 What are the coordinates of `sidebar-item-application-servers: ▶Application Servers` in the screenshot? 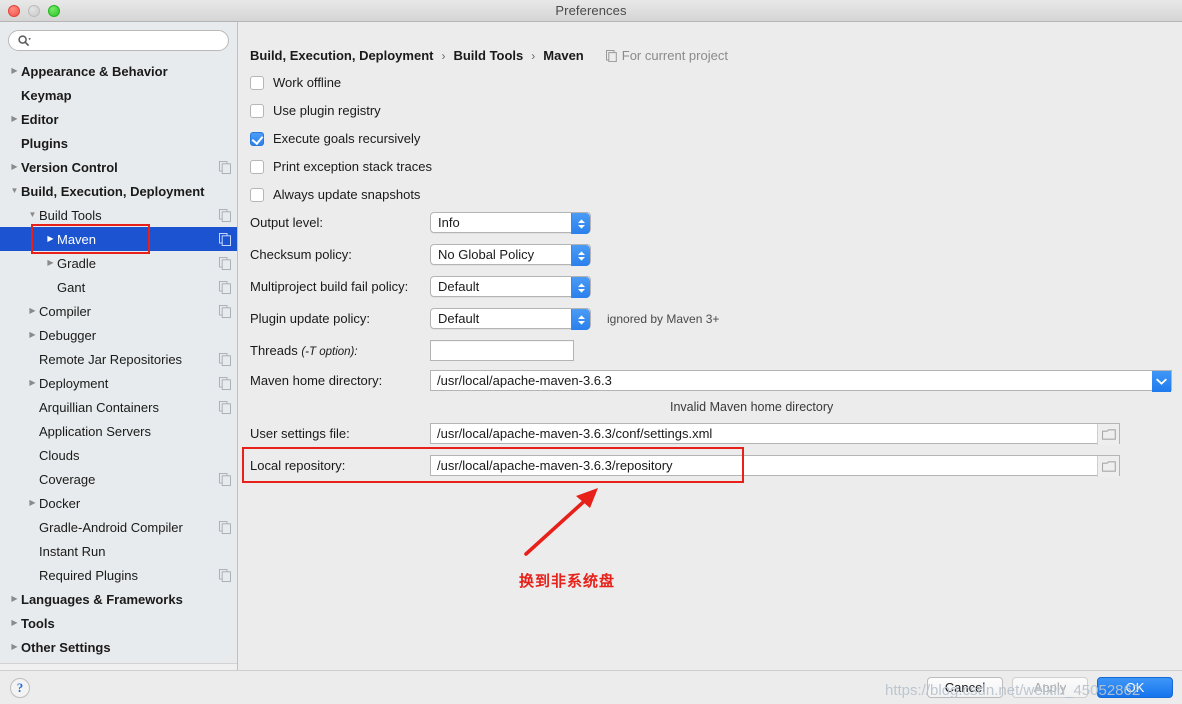 It's located at (118, 431).